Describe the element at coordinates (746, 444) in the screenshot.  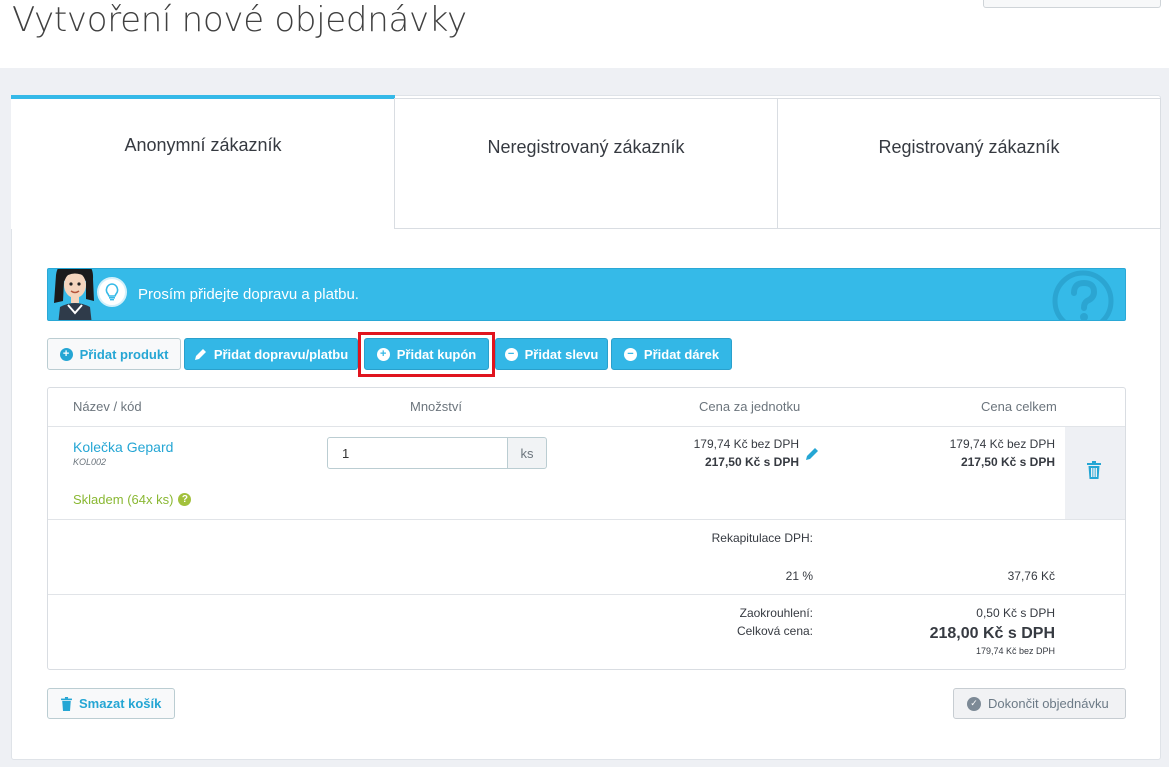
I see `unit-price-net: 179,74 Kč bez DPH` at that location.